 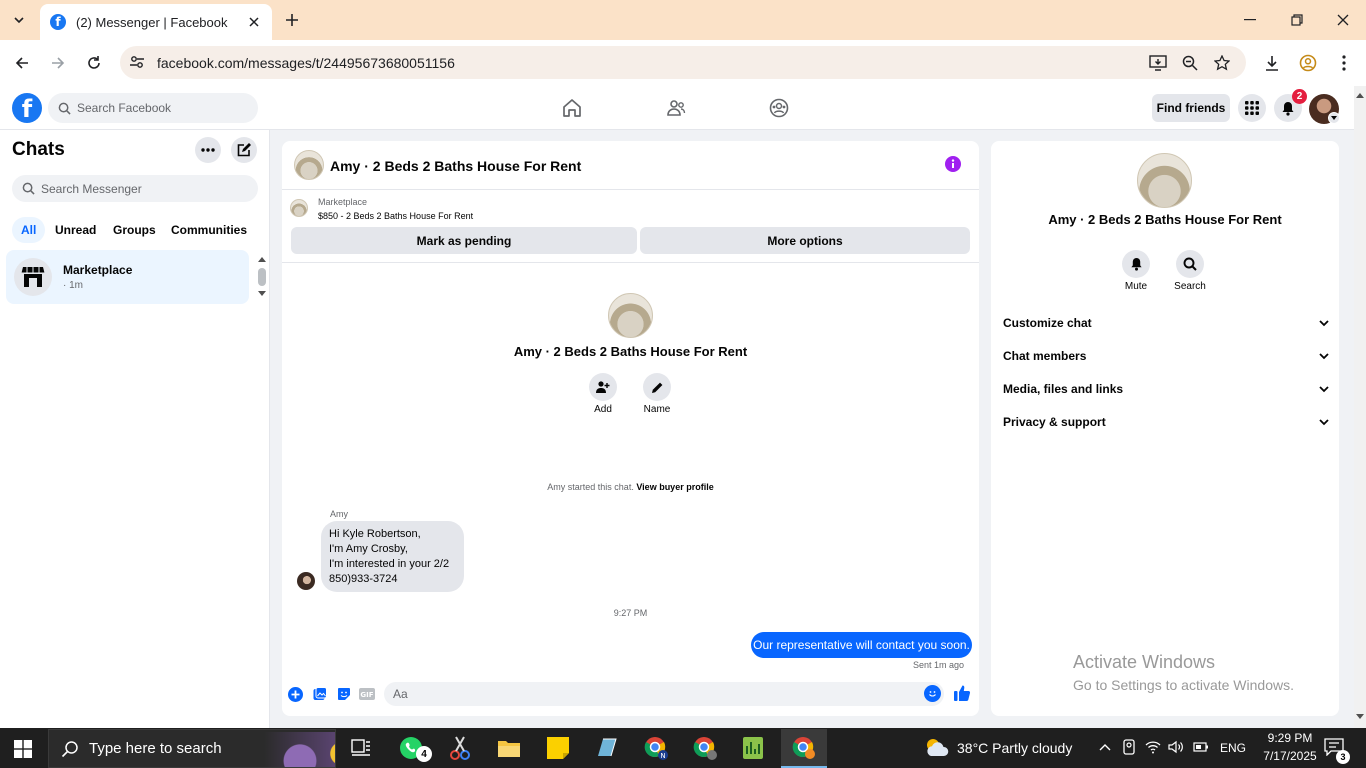 What do you see at coordinates (1252, 108) in the screenshot?
I see `menu-grid-icon` at bounding box center [1252, 108].